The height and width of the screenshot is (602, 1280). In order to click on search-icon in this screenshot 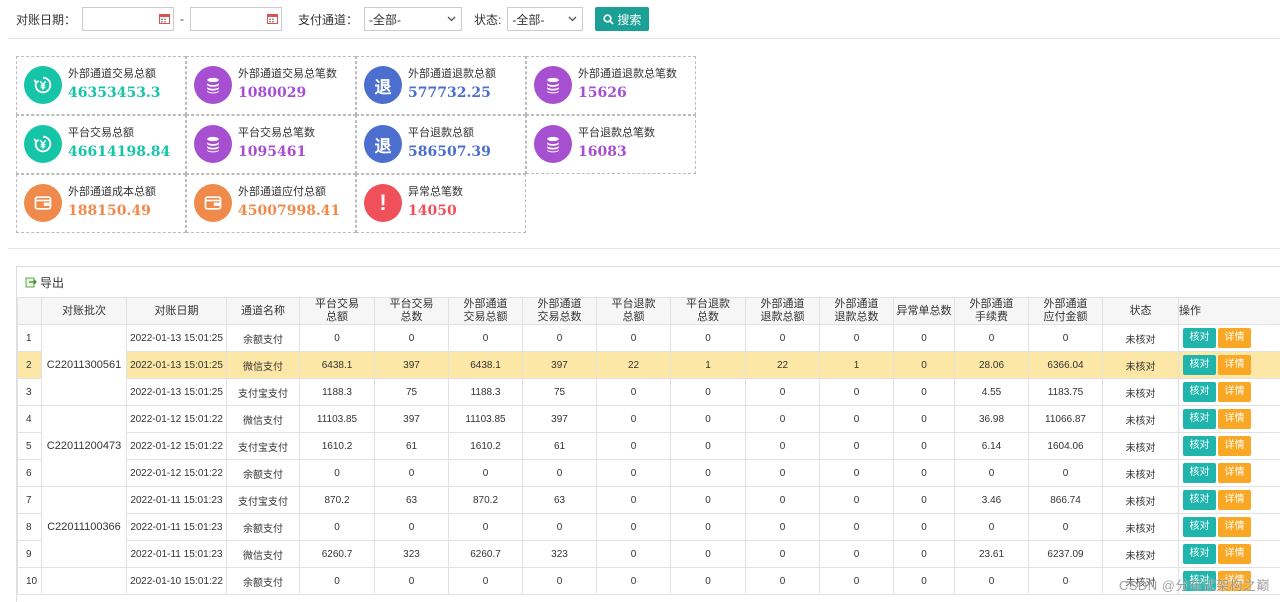, I will do `click(608, 19)`.